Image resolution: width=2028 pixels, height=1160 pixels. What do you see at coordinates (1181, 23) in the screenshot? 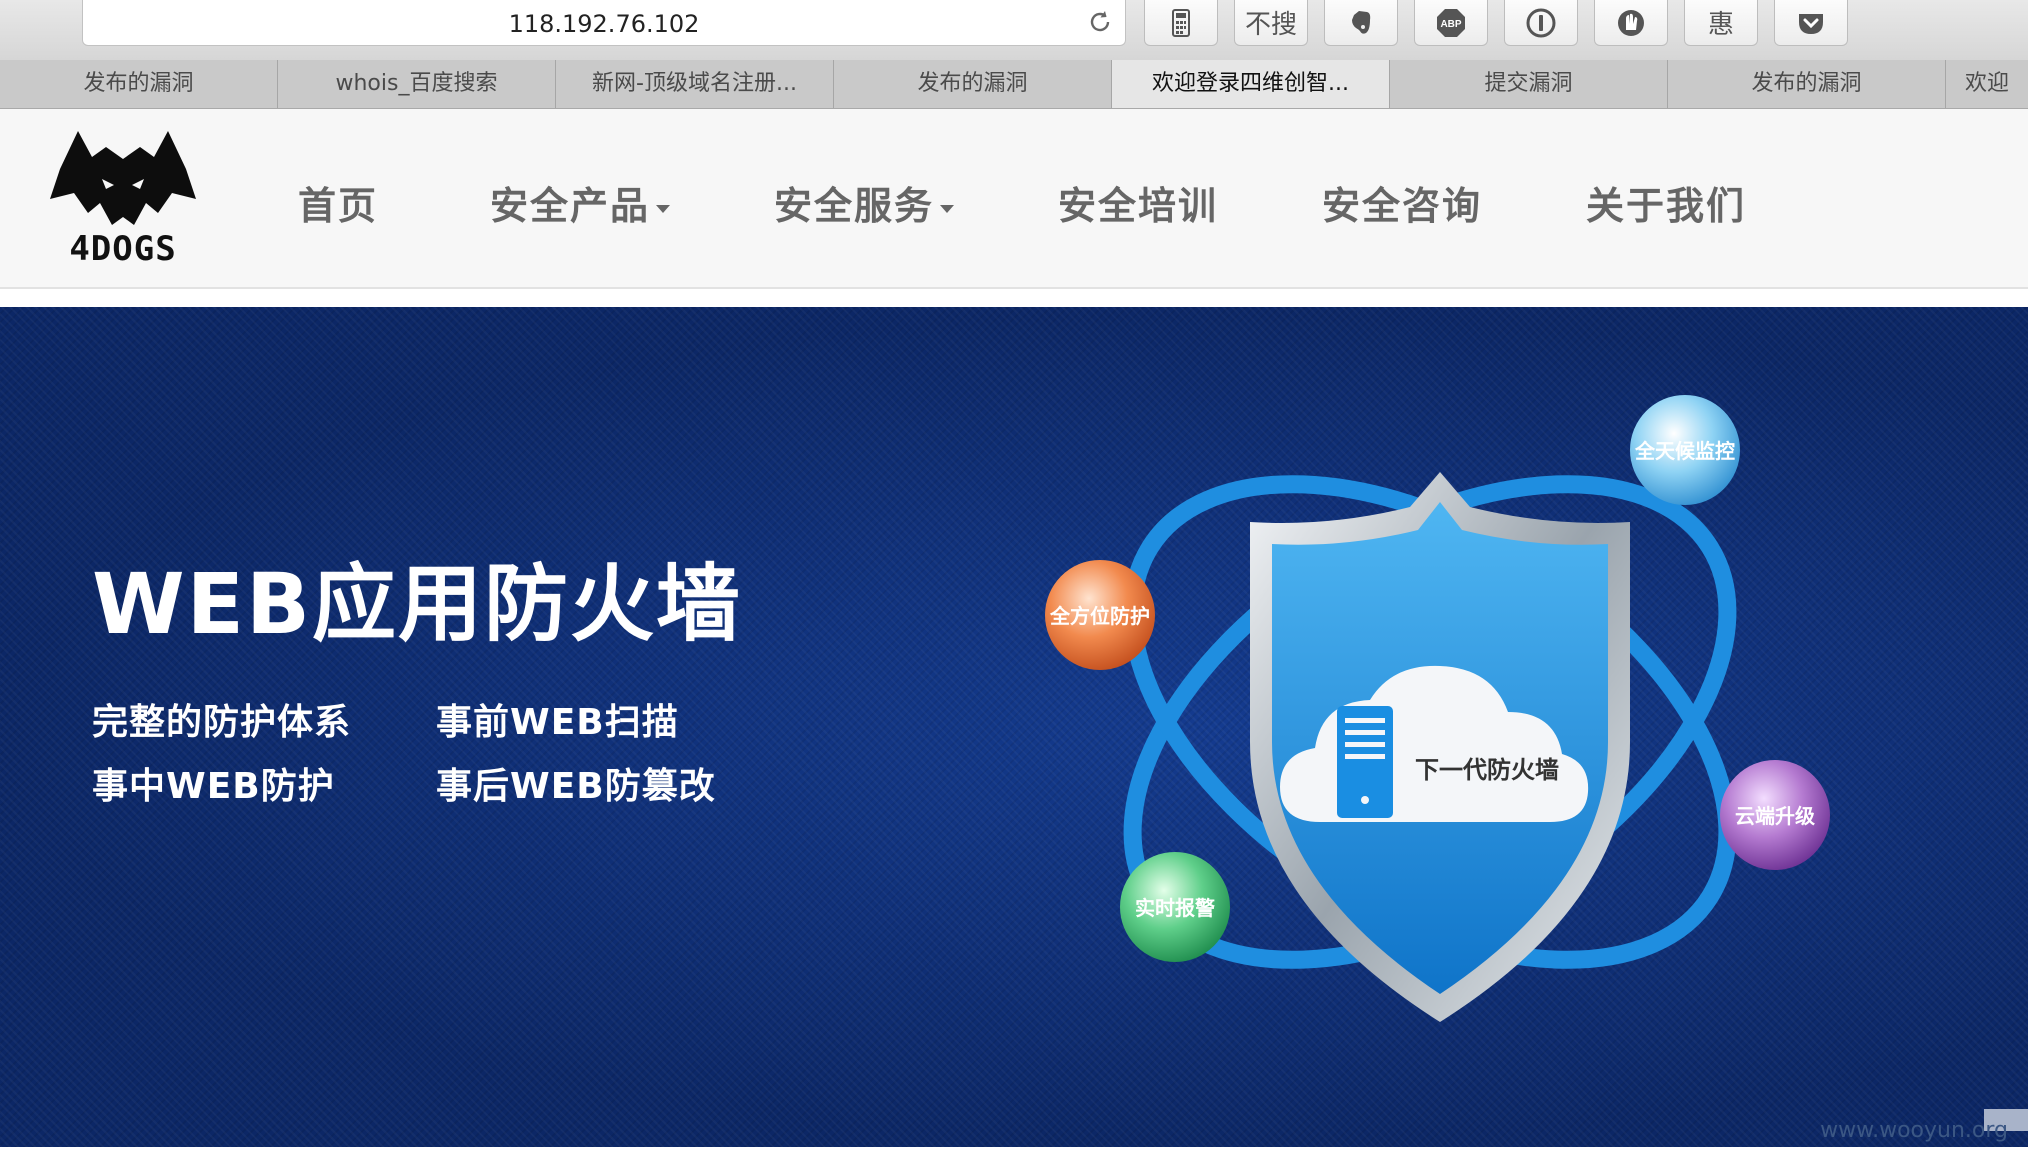
I see `calculator-icon` at bounding box center [1181, 23].